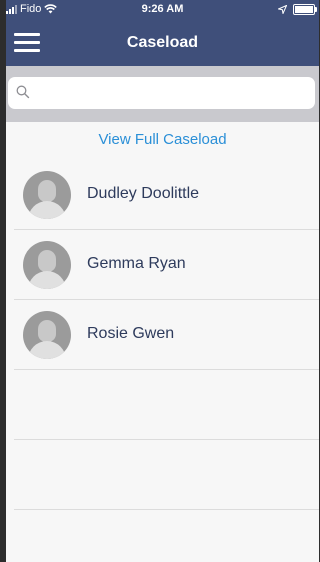 Image resolution: width=320 pixels, height=562 pixels. What do you see at coordinates (136, 263) in the screenshot?
I see `client-name: Gemma Ryan` at bounding box center [136, 263].